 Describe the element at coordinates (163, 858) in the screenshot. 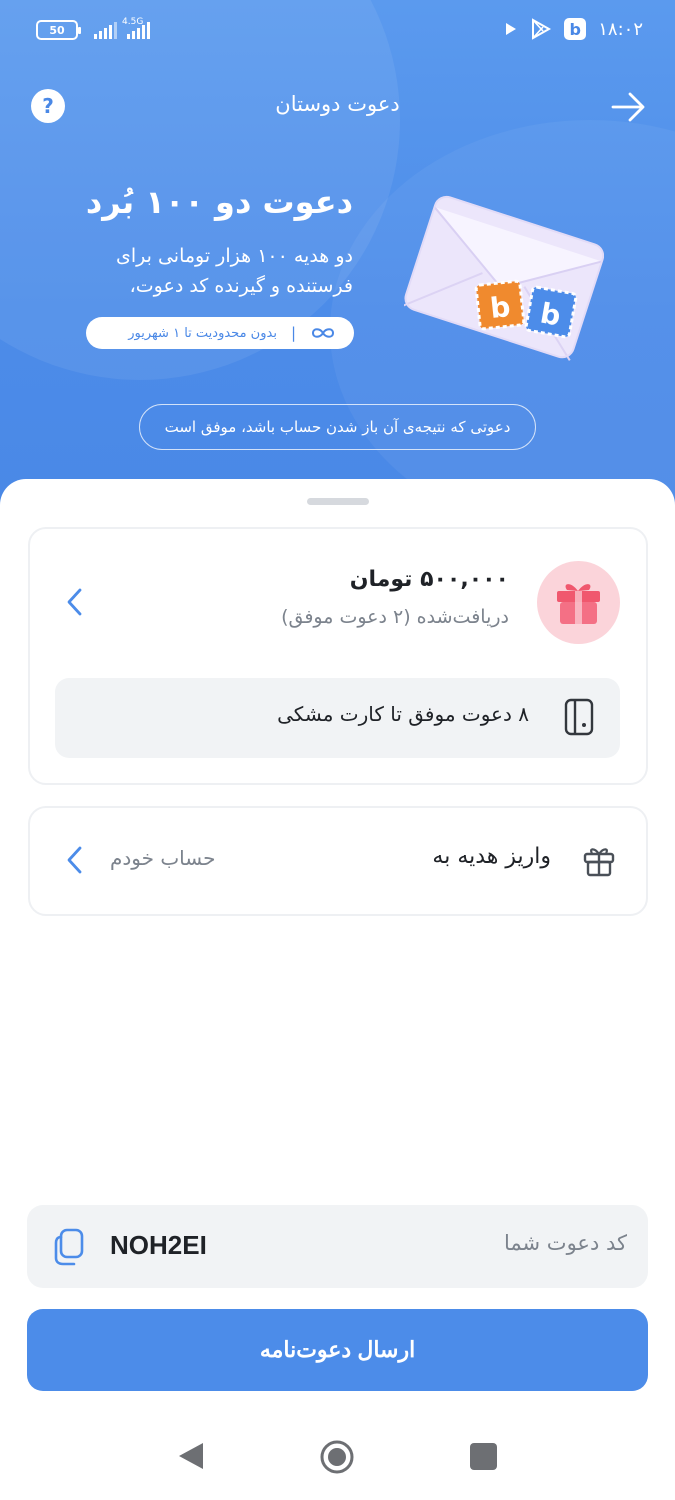

I see `deposit-value: حساب خودم` at that location.